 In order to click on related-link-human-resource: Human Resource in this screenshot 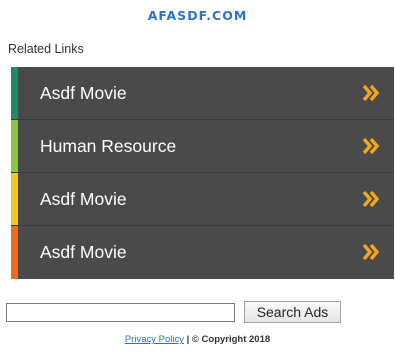, I will do `click(202, 146)`.